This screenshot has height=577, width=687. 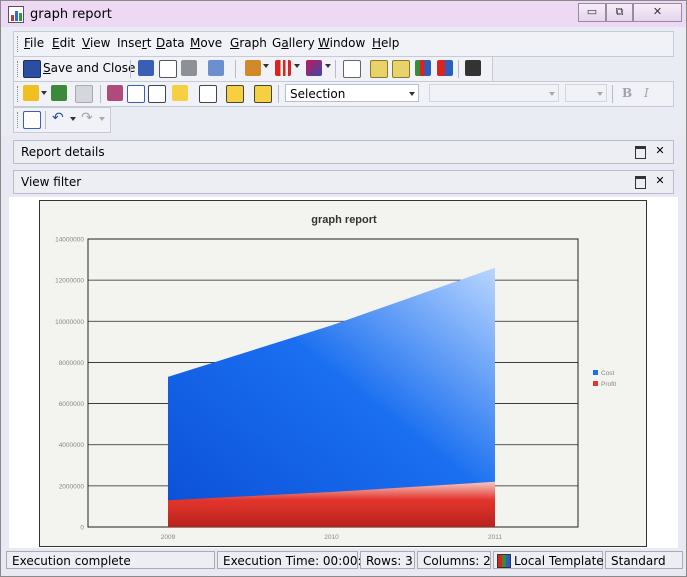 What do you see at coordinates (343, 14) in the screenshot?
I see `title-bar: graph report ▭ ⧉ ✕` at bounding box center [343, 14].